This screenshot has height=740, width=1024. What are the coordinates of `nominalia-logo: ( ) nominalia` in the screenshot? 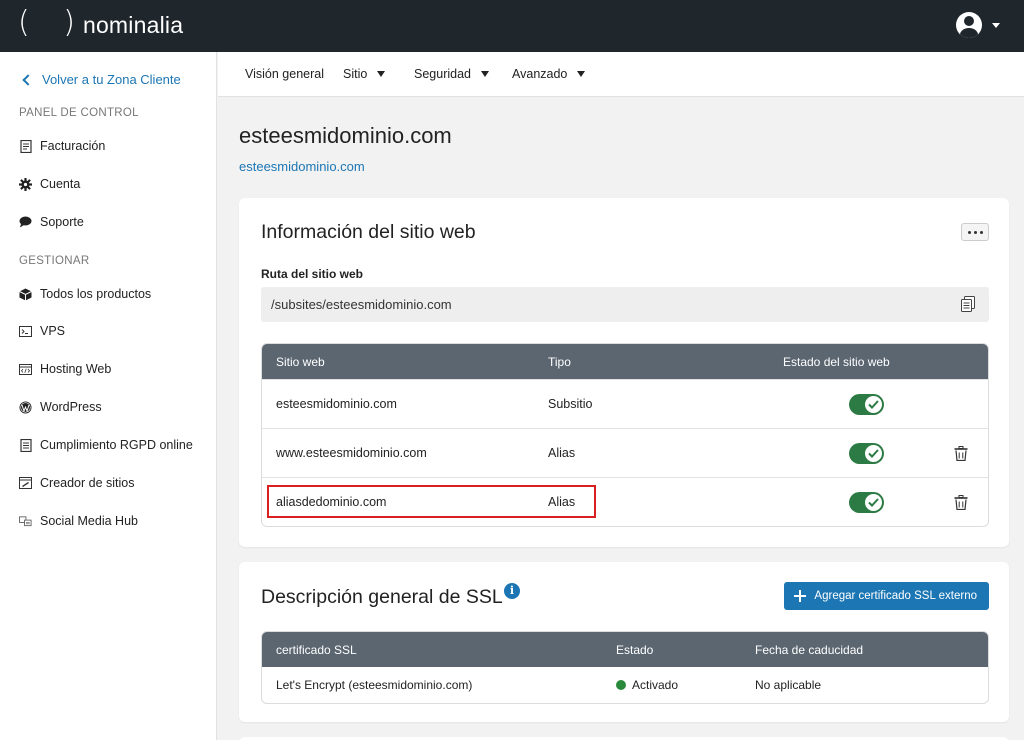 It's located at (100, 25).